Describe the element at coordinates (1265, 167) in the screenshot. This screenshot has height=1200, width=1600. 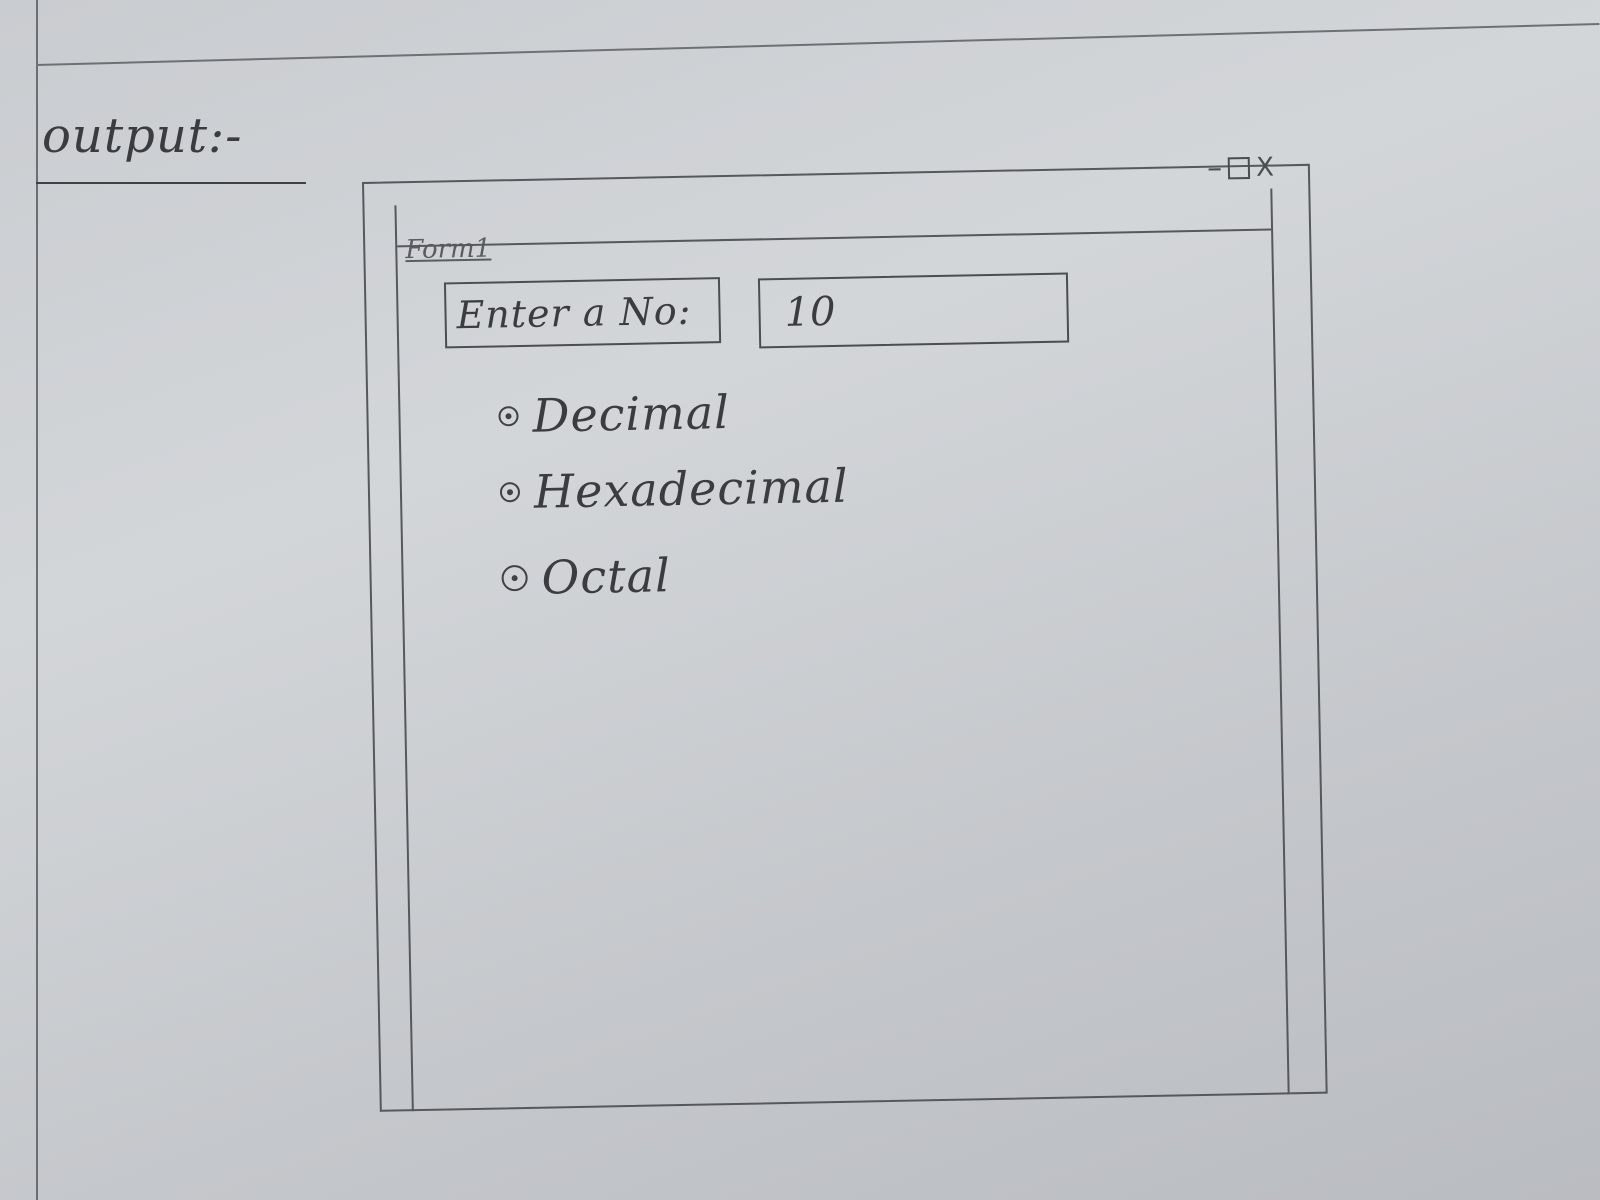
I see `close-button: X` at that location.